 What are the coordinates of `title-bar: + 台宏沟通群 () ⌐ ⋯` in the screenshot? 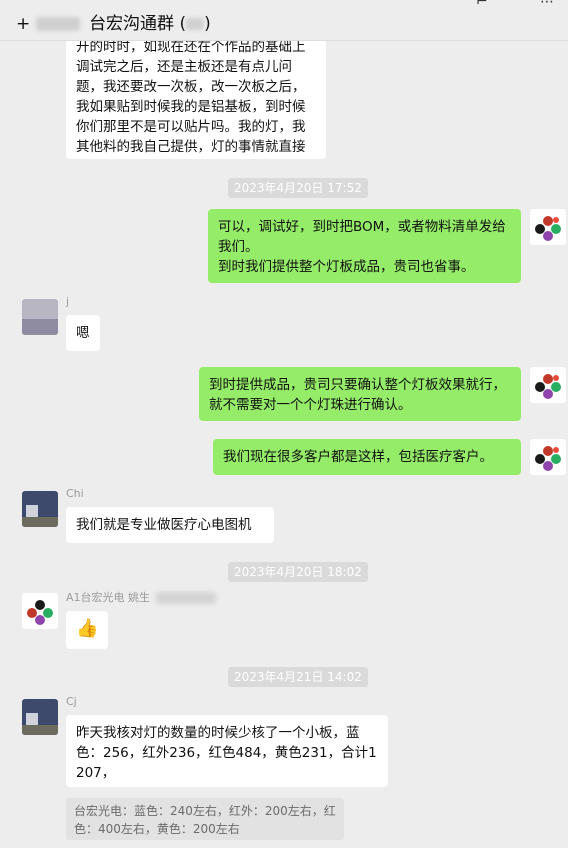 It's located at (284, 20).